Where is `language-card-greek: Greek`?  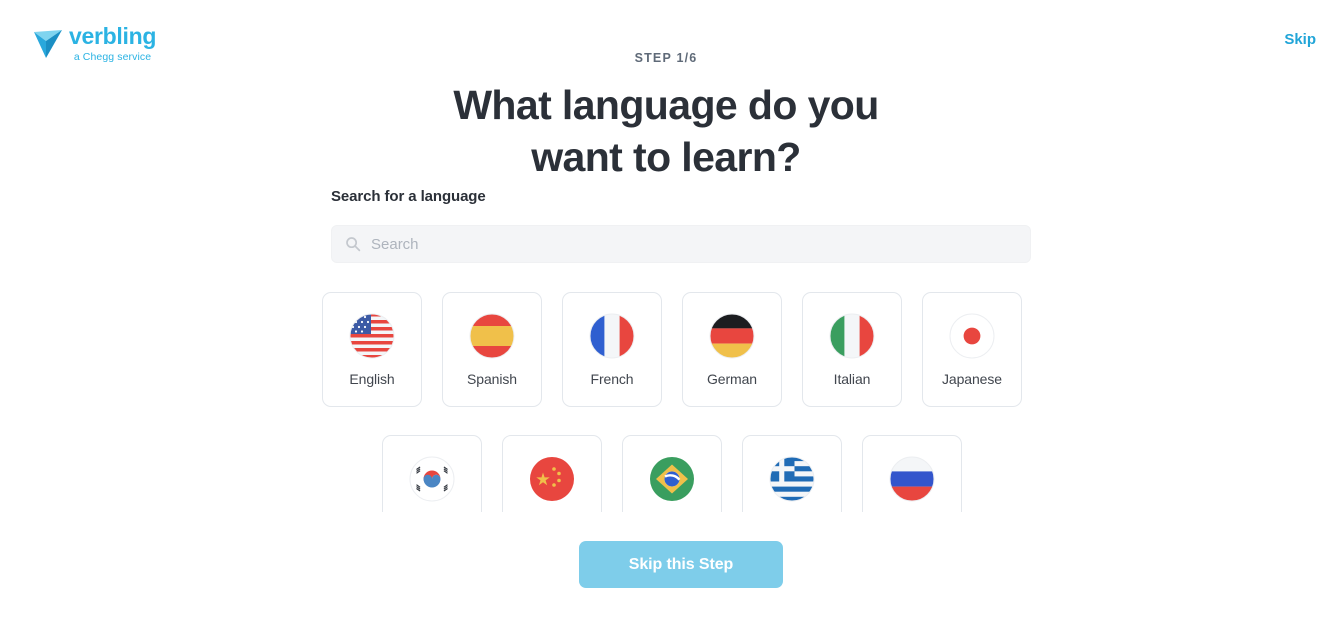 language-card-greek: Greek is located at coordinates (792, 473).